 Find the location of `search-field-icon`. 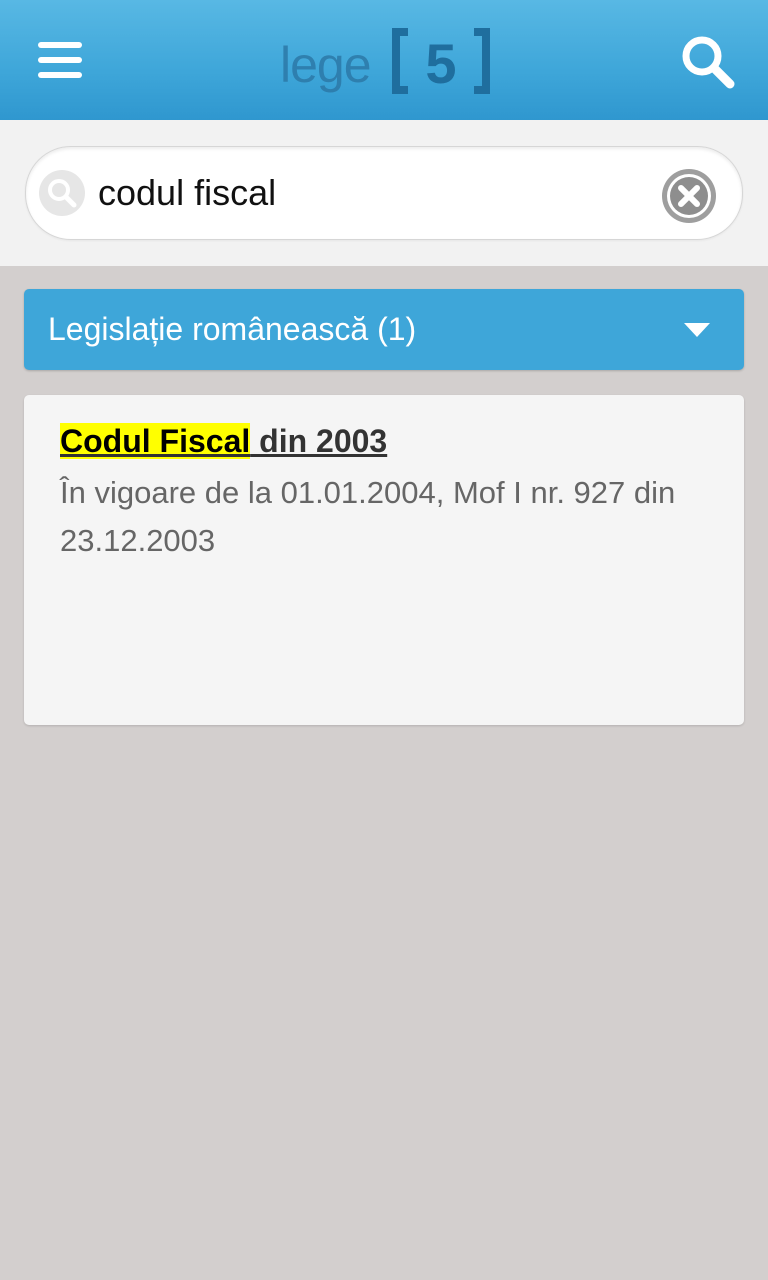

search-field-icon is located at coordinates (62, 193).